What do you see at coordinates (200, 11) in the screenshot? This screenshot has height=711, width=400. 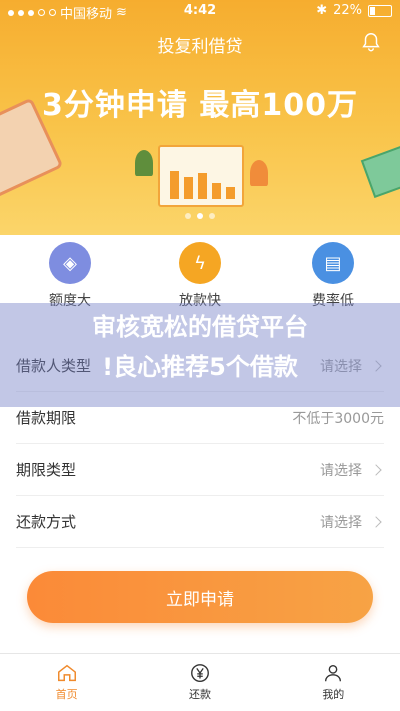 I see `status-bar: 中国移动 ≋ 4:42 ✱ 22%` at bounding box center [200, 11].